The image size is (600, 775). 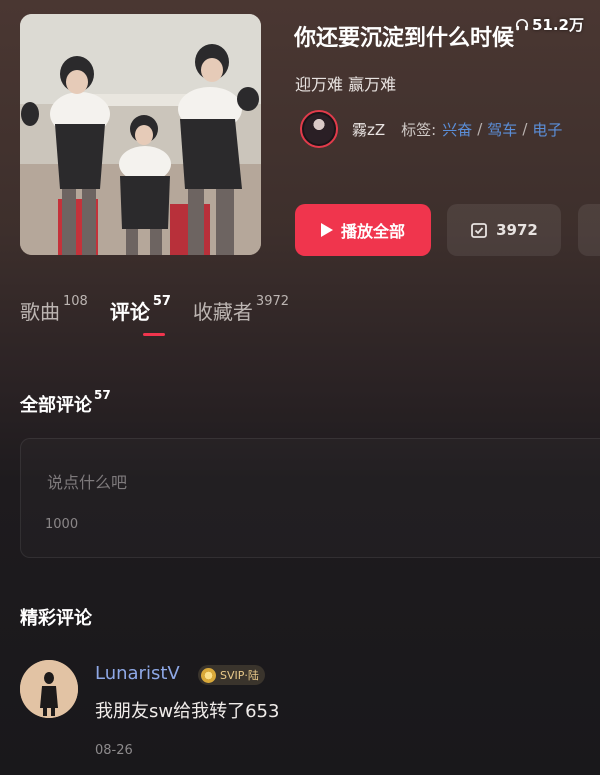 What do you see at coordinates (522, 24) in the screenshot?
I see `headphones-icon` at bounding box center [522, 24].